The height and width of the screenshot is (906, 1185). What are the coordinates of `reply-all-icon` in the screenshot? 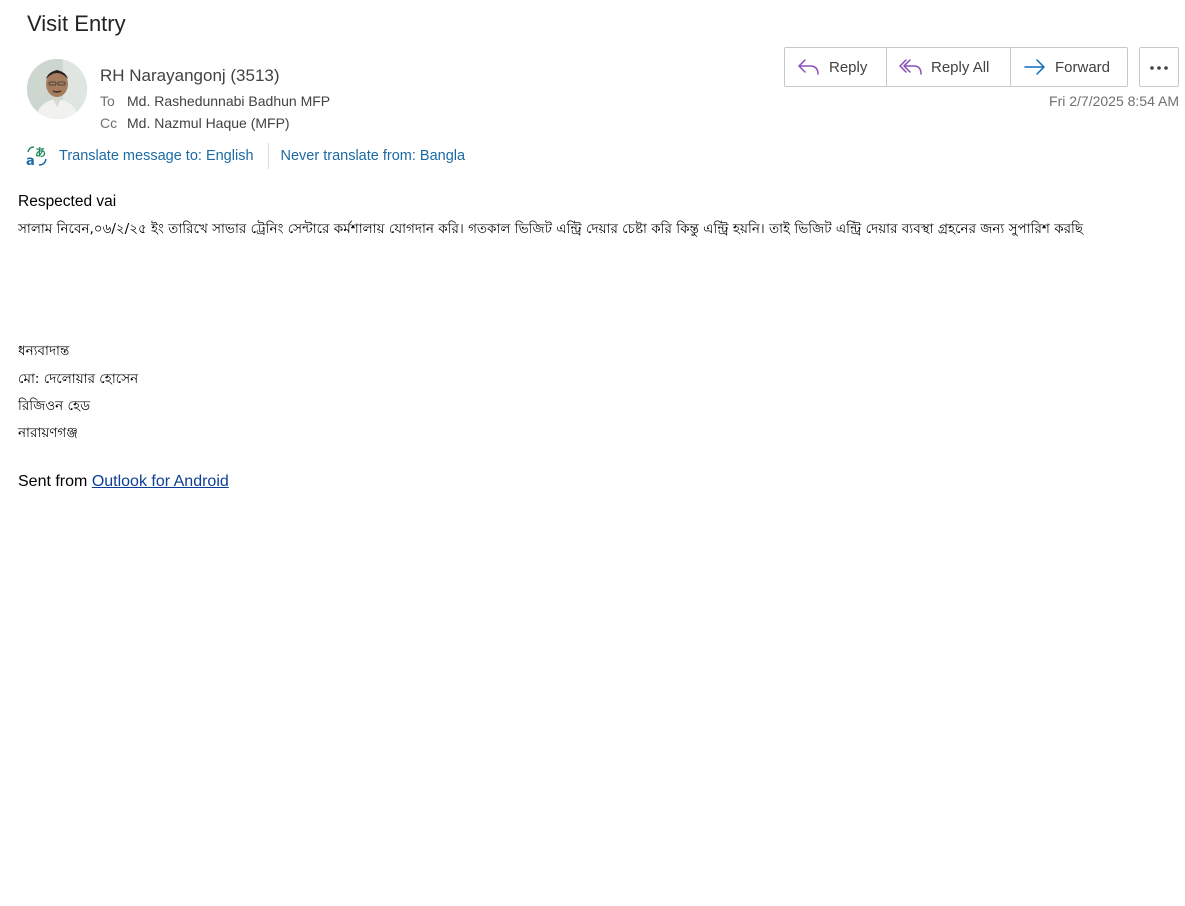 It's located at (912, 67).